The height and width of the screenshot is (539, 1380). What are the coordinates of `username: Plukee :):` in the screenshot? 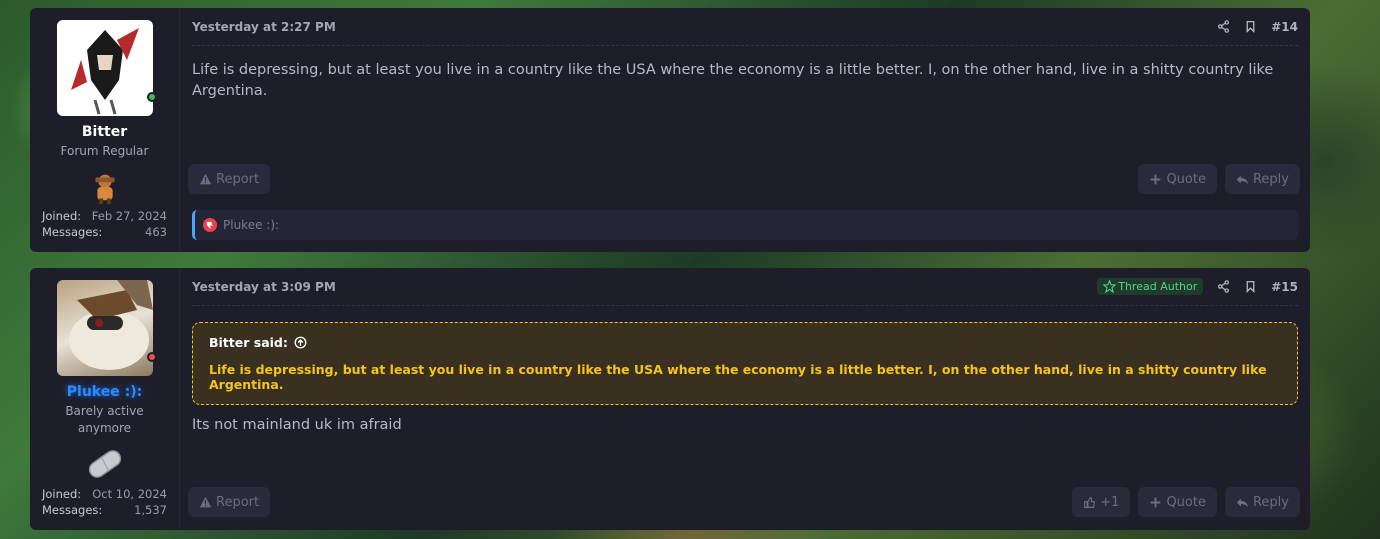 It's located at (104, 392).